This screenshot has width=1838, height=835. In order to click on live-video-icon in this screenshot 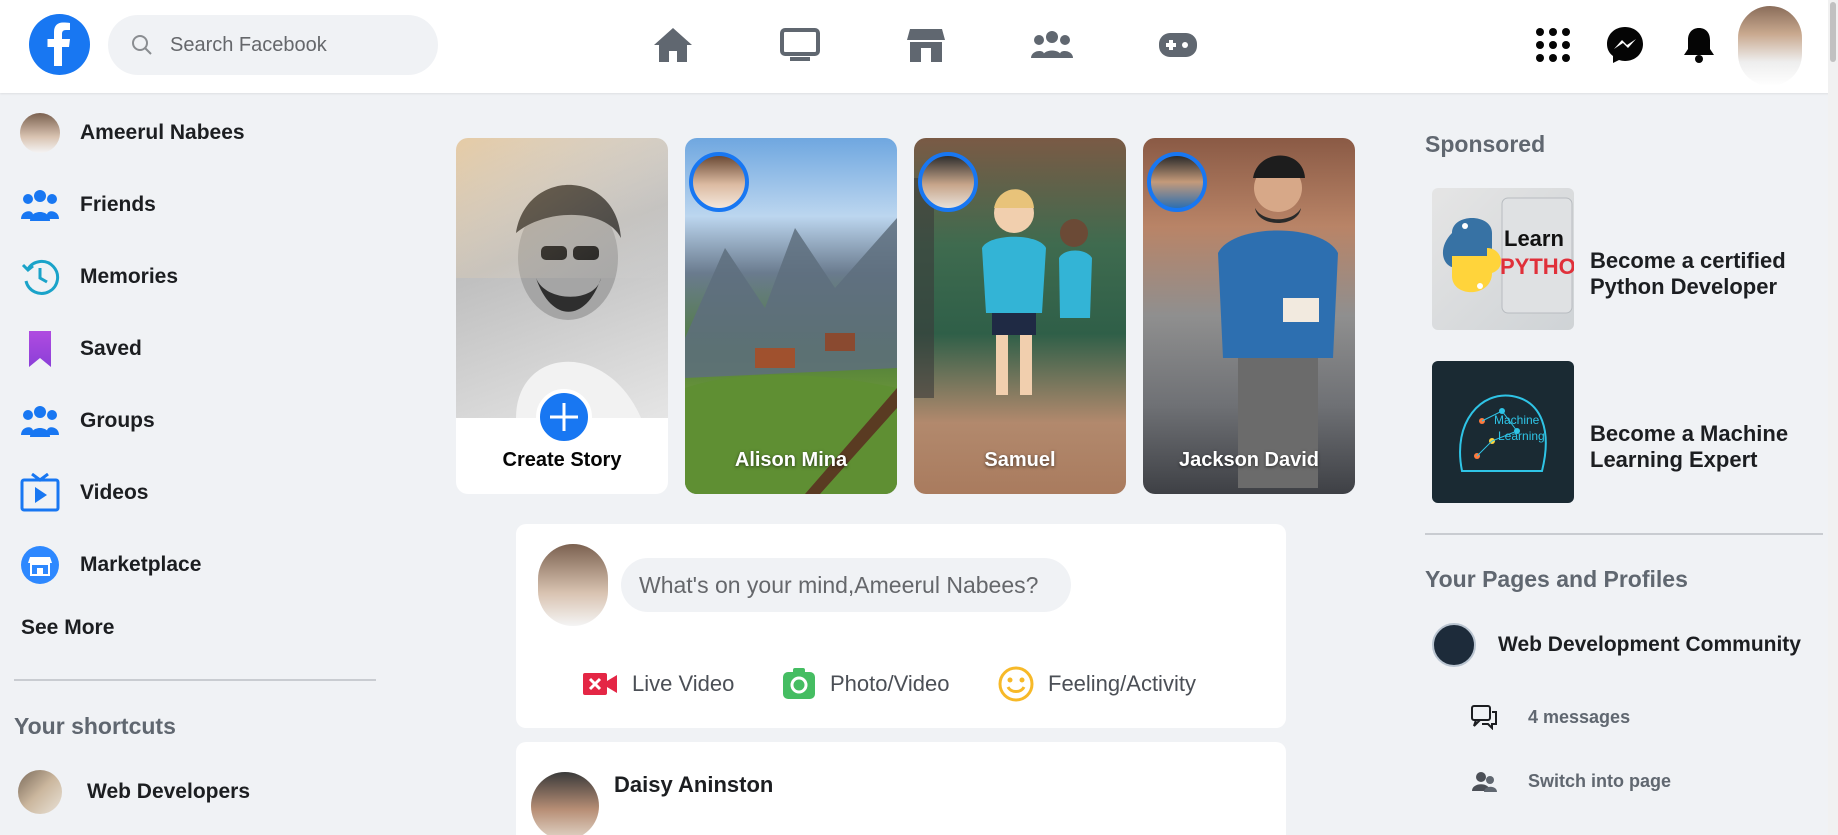, I will do `click(600, 684)`.